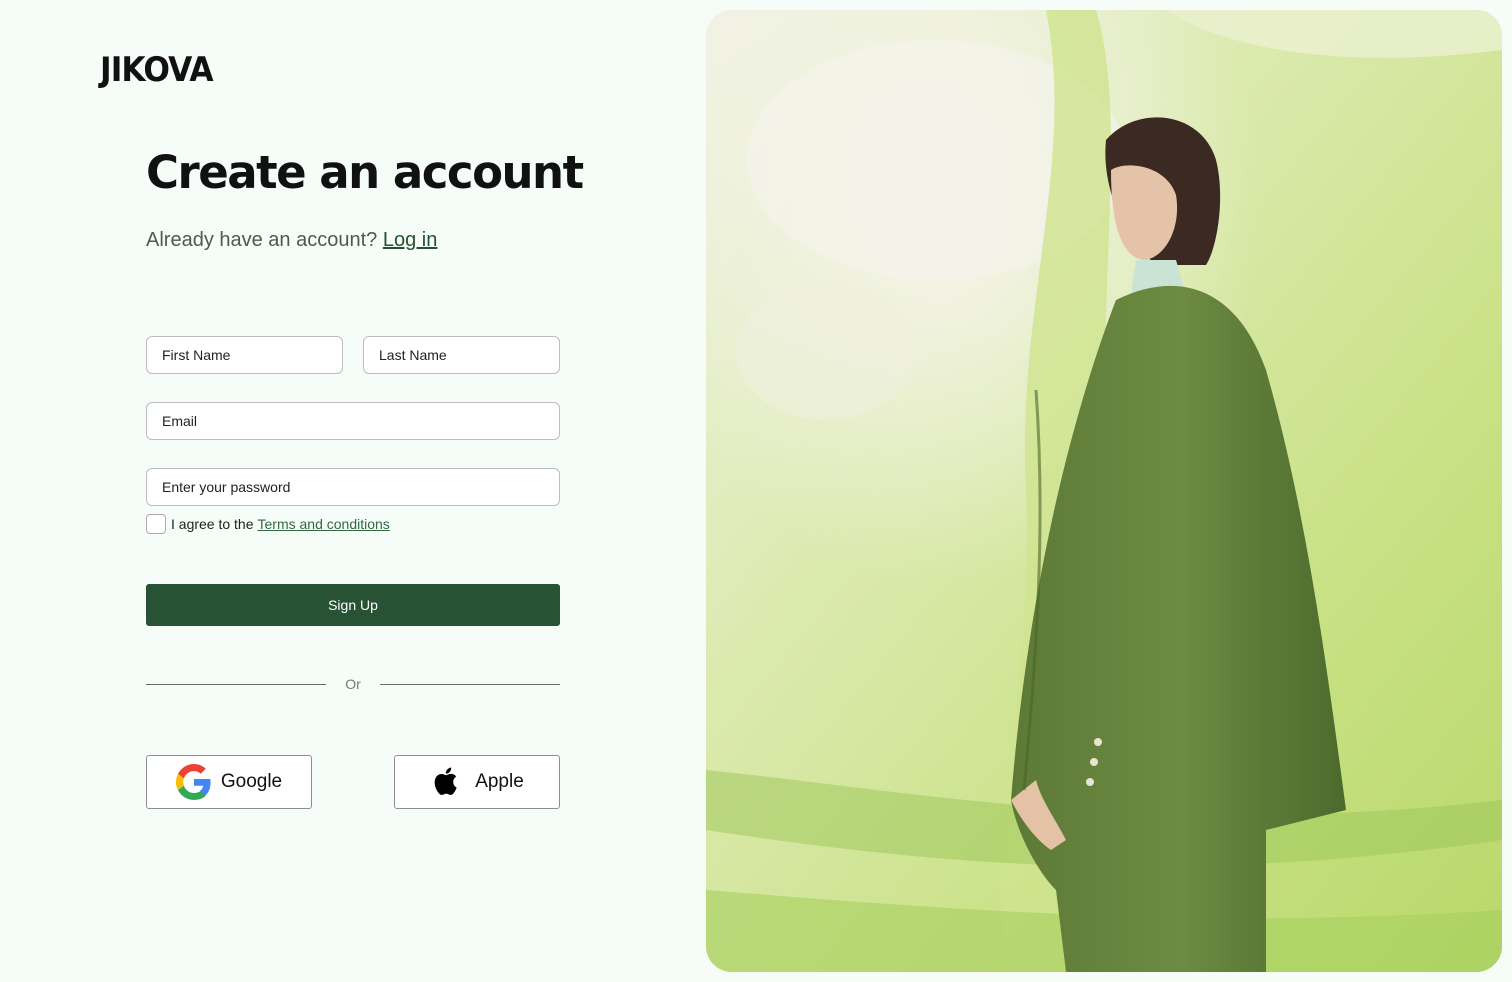 The height and width of the screenshot is (982, 1512). What do you see at coordinates (448, 782) in the screenshot?
I see `apple-icon` at bounding box center [448, 782].